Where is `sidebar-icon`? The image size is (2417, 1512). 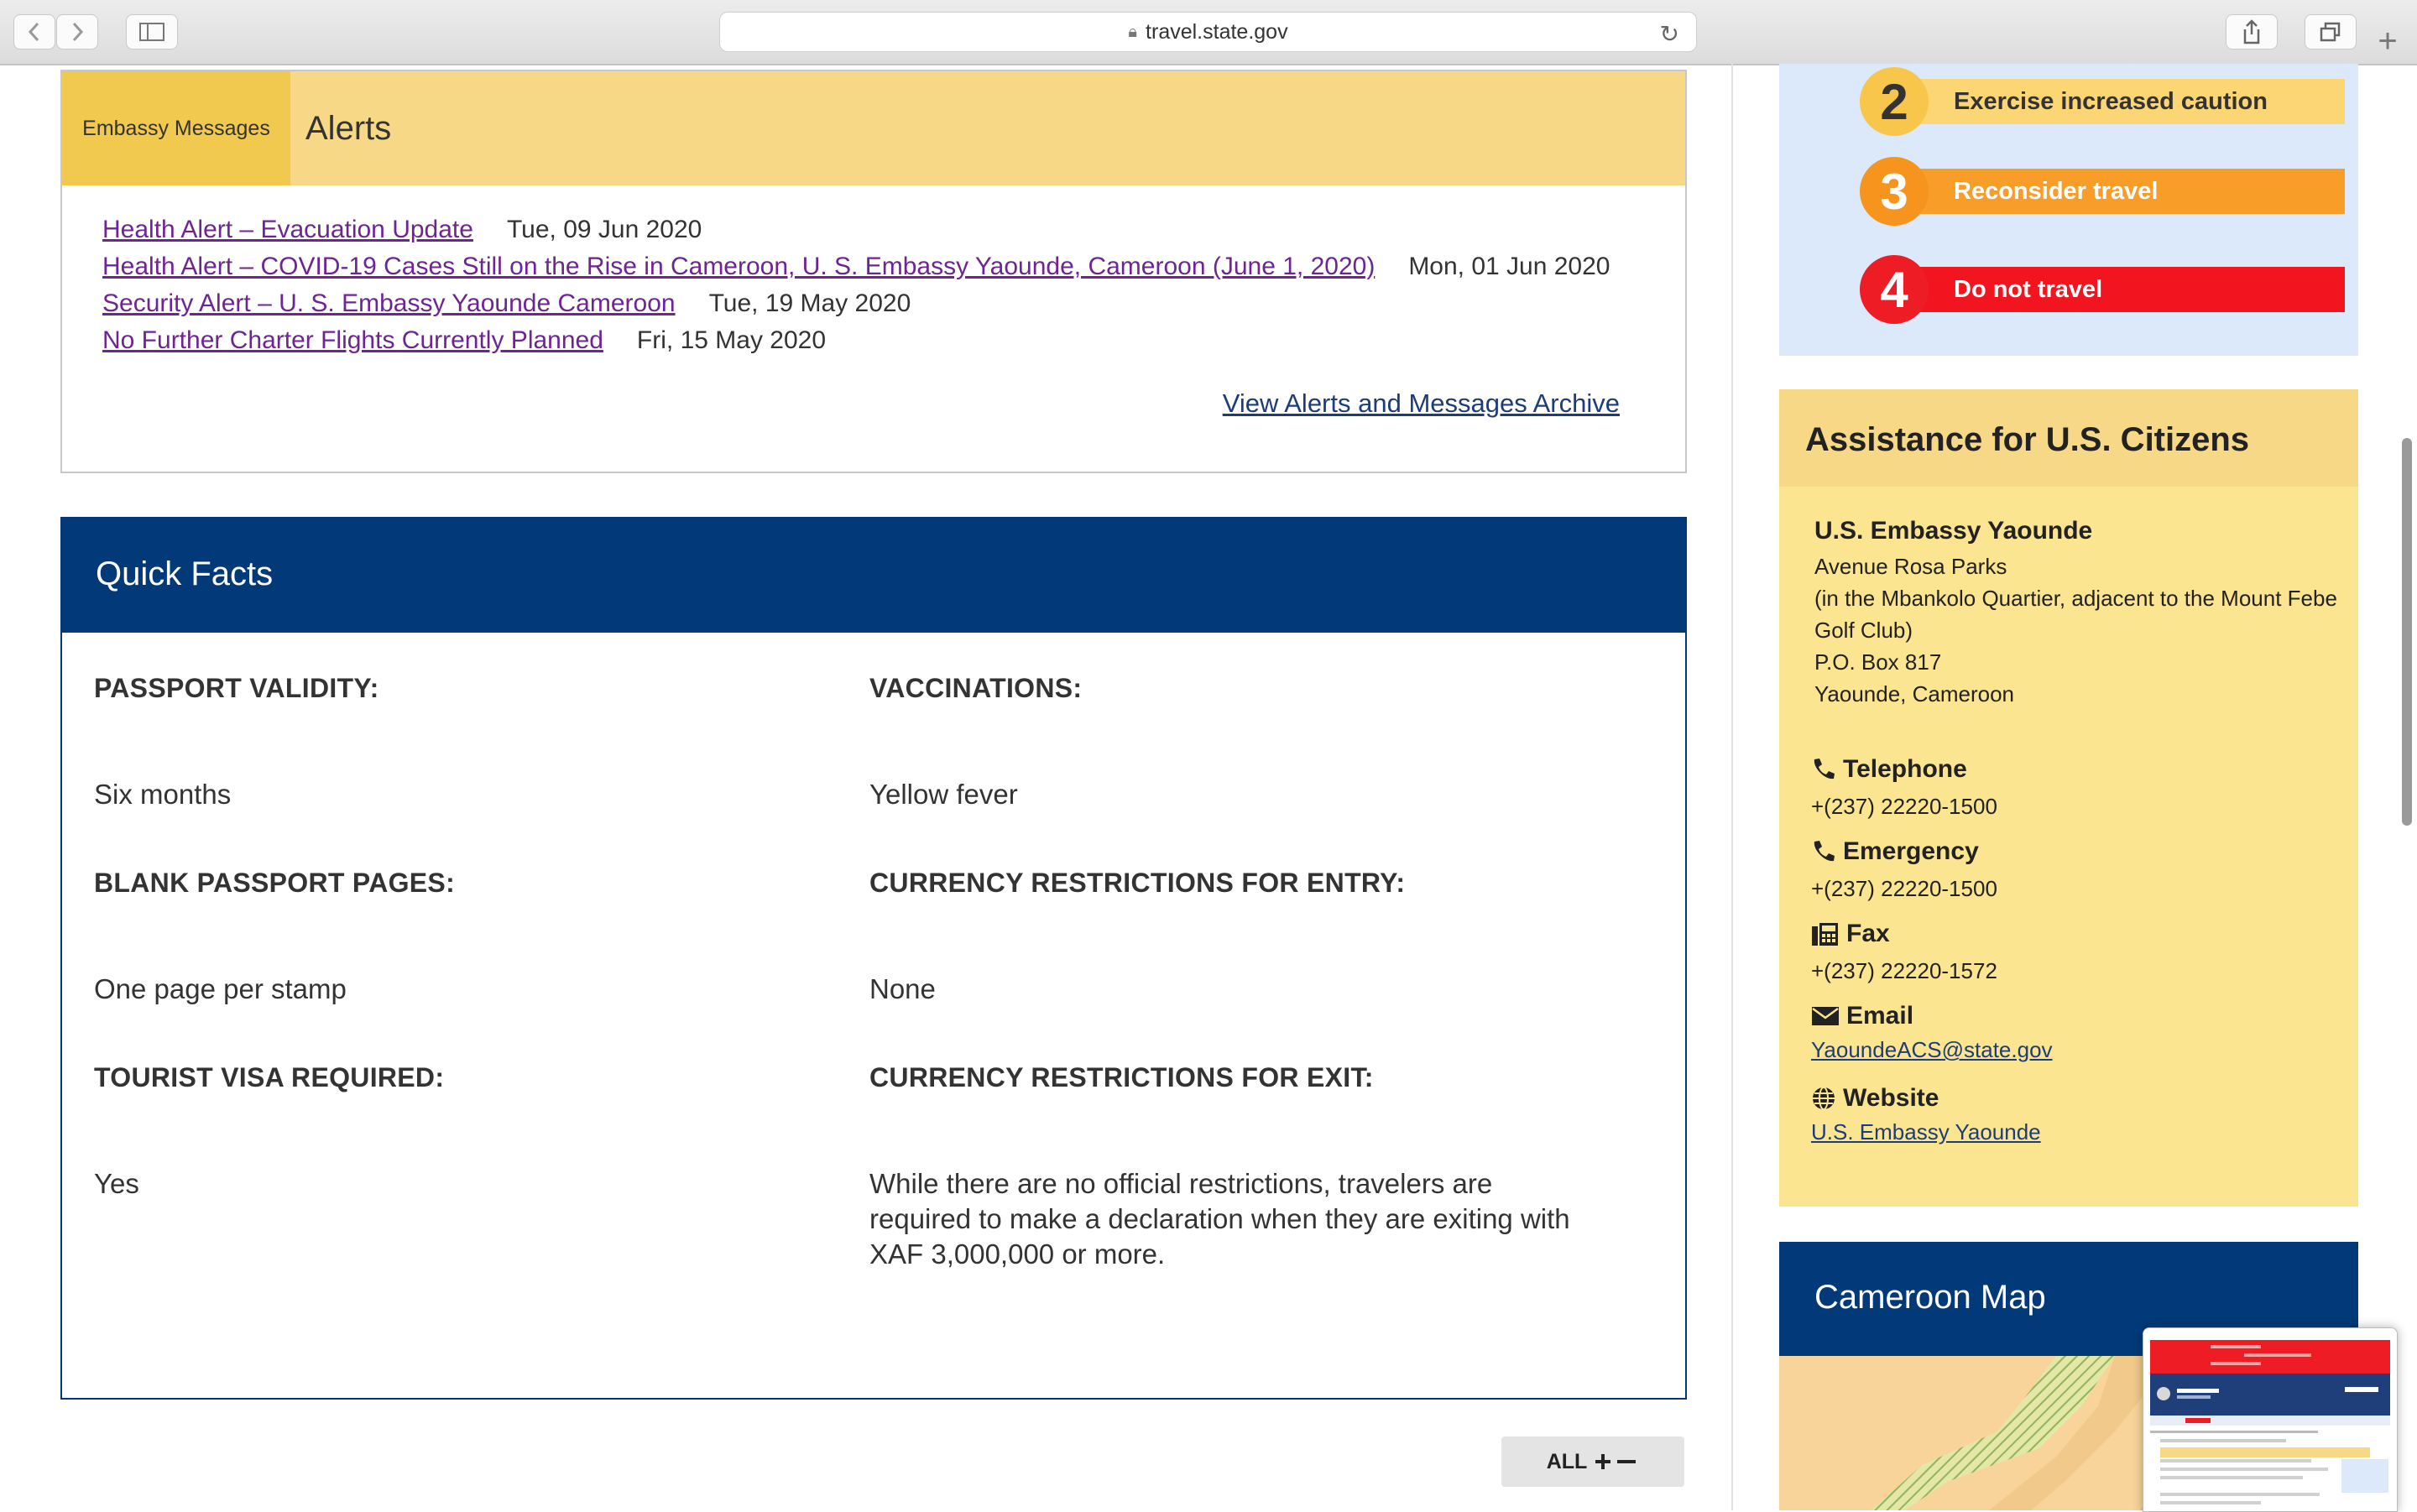 sidebar-icon is located at coordinates (151, 32).